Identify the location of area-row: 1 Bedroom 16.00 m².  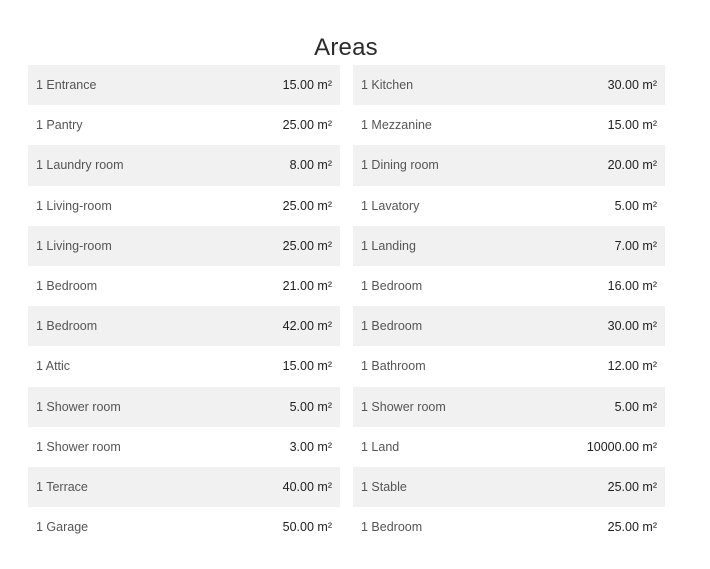
(509, 286).